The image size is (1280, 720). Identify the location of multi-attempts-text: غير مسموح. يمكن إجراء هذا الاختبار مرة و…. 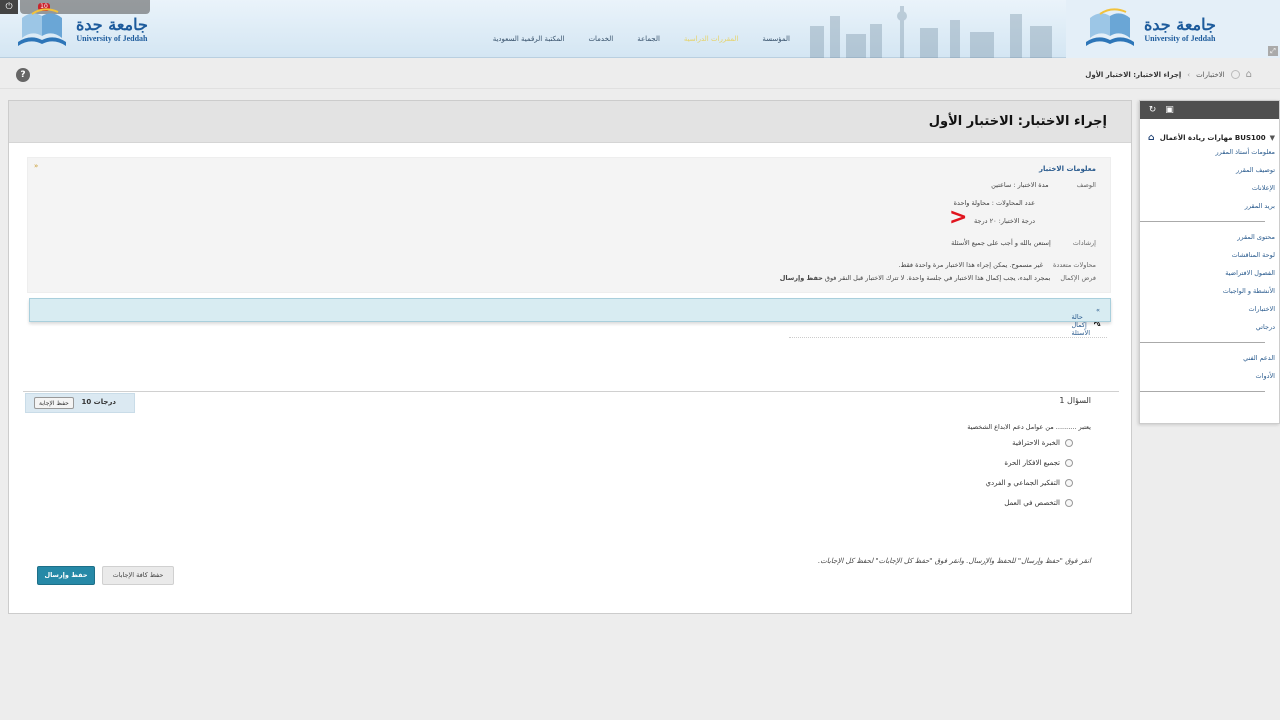
(971, 265).